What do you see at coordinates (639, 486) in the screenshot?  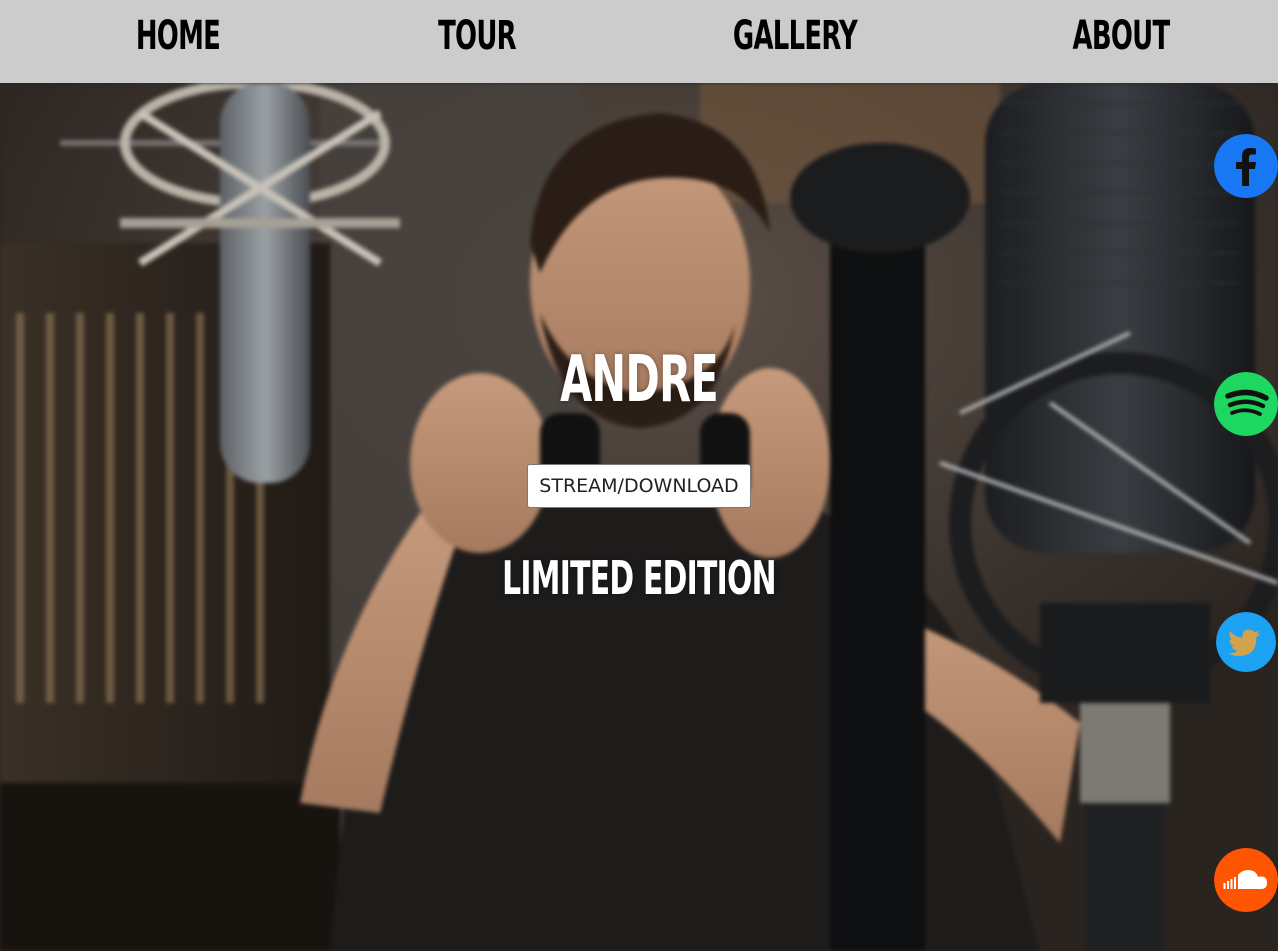 I see `stream-download-button: STREAM/DOWNLOAD` at bounding box center [639, 486].